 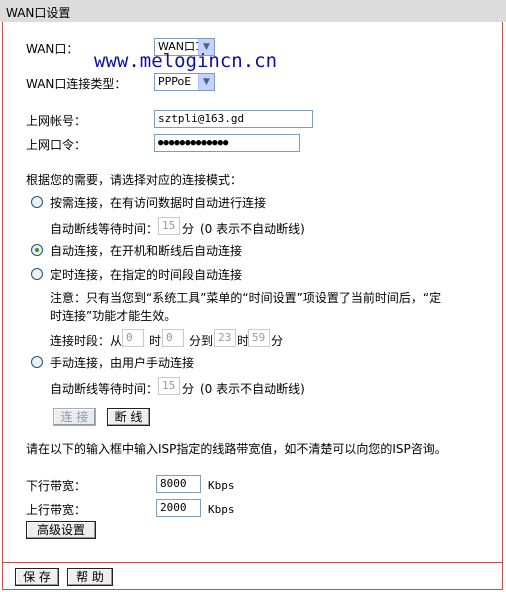 What do you see at coordinates (253, 11) in the screenshot?
I see `title-bar: WAN口设置` at bounding box center [253, 11].